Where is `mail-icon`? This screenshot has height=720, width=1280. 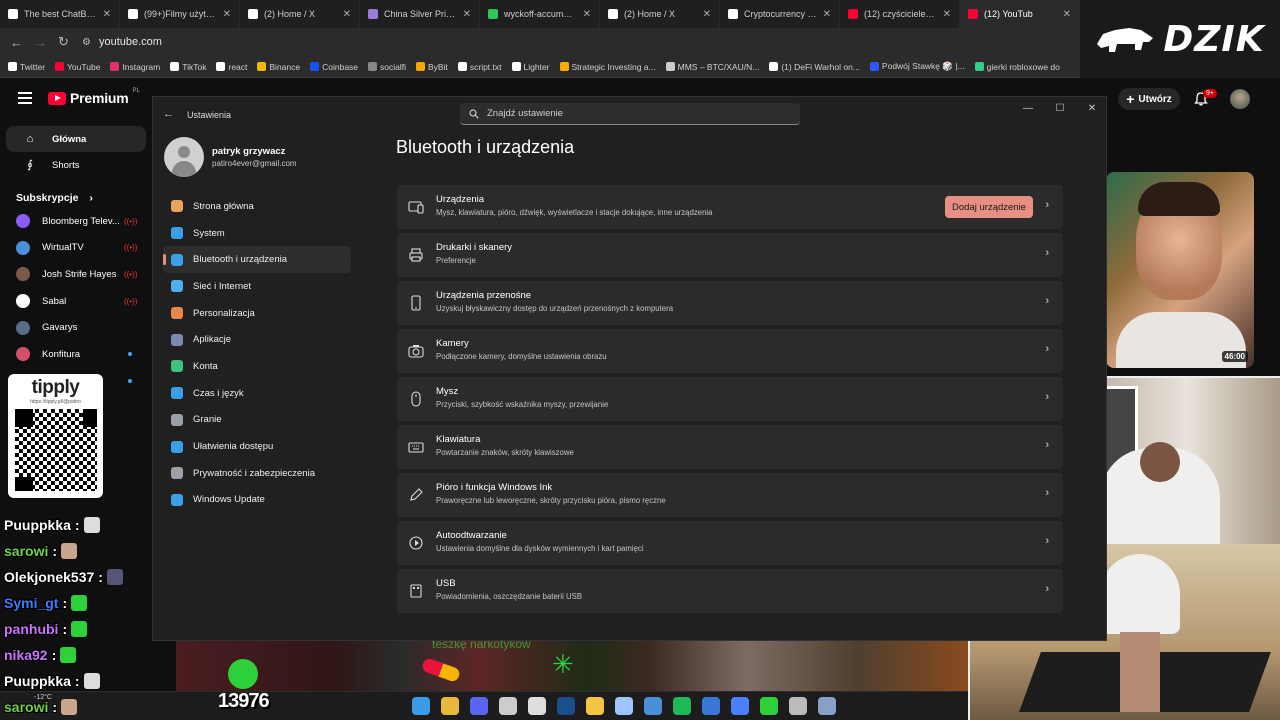
mail-icon is located at coordinates (711, 706).